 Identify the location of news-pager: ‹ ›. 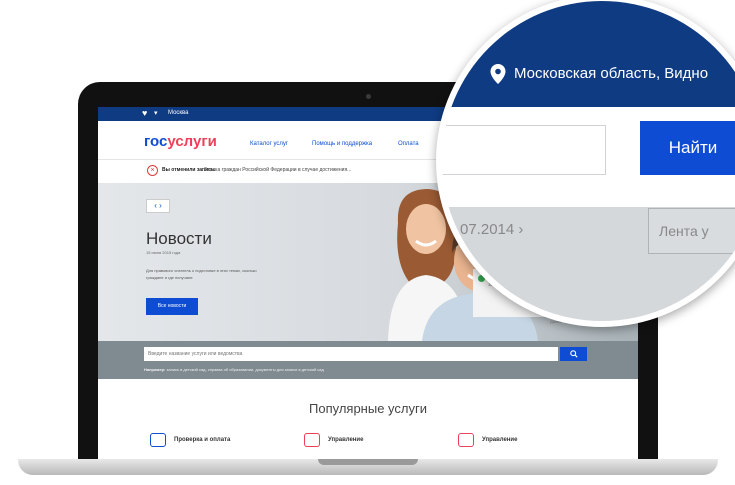
(158, 206).